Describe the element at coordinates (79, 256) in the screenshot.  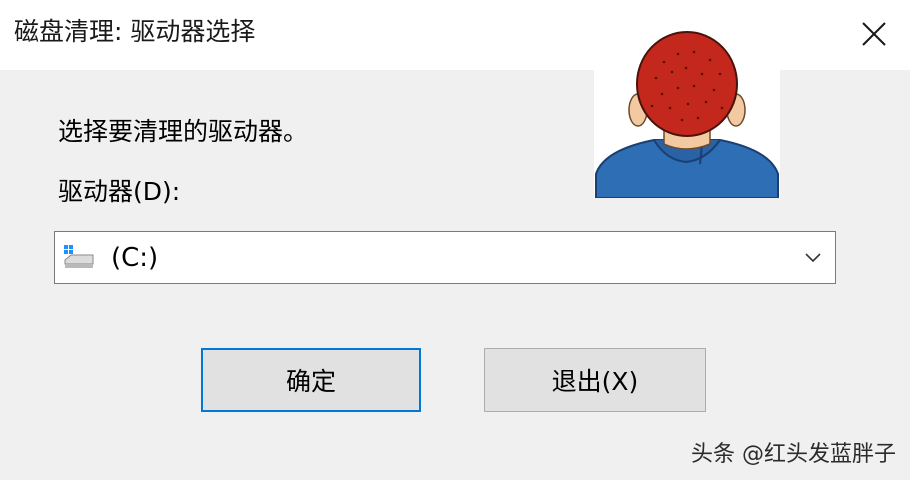
I see `windows-drive-icon` at that location.